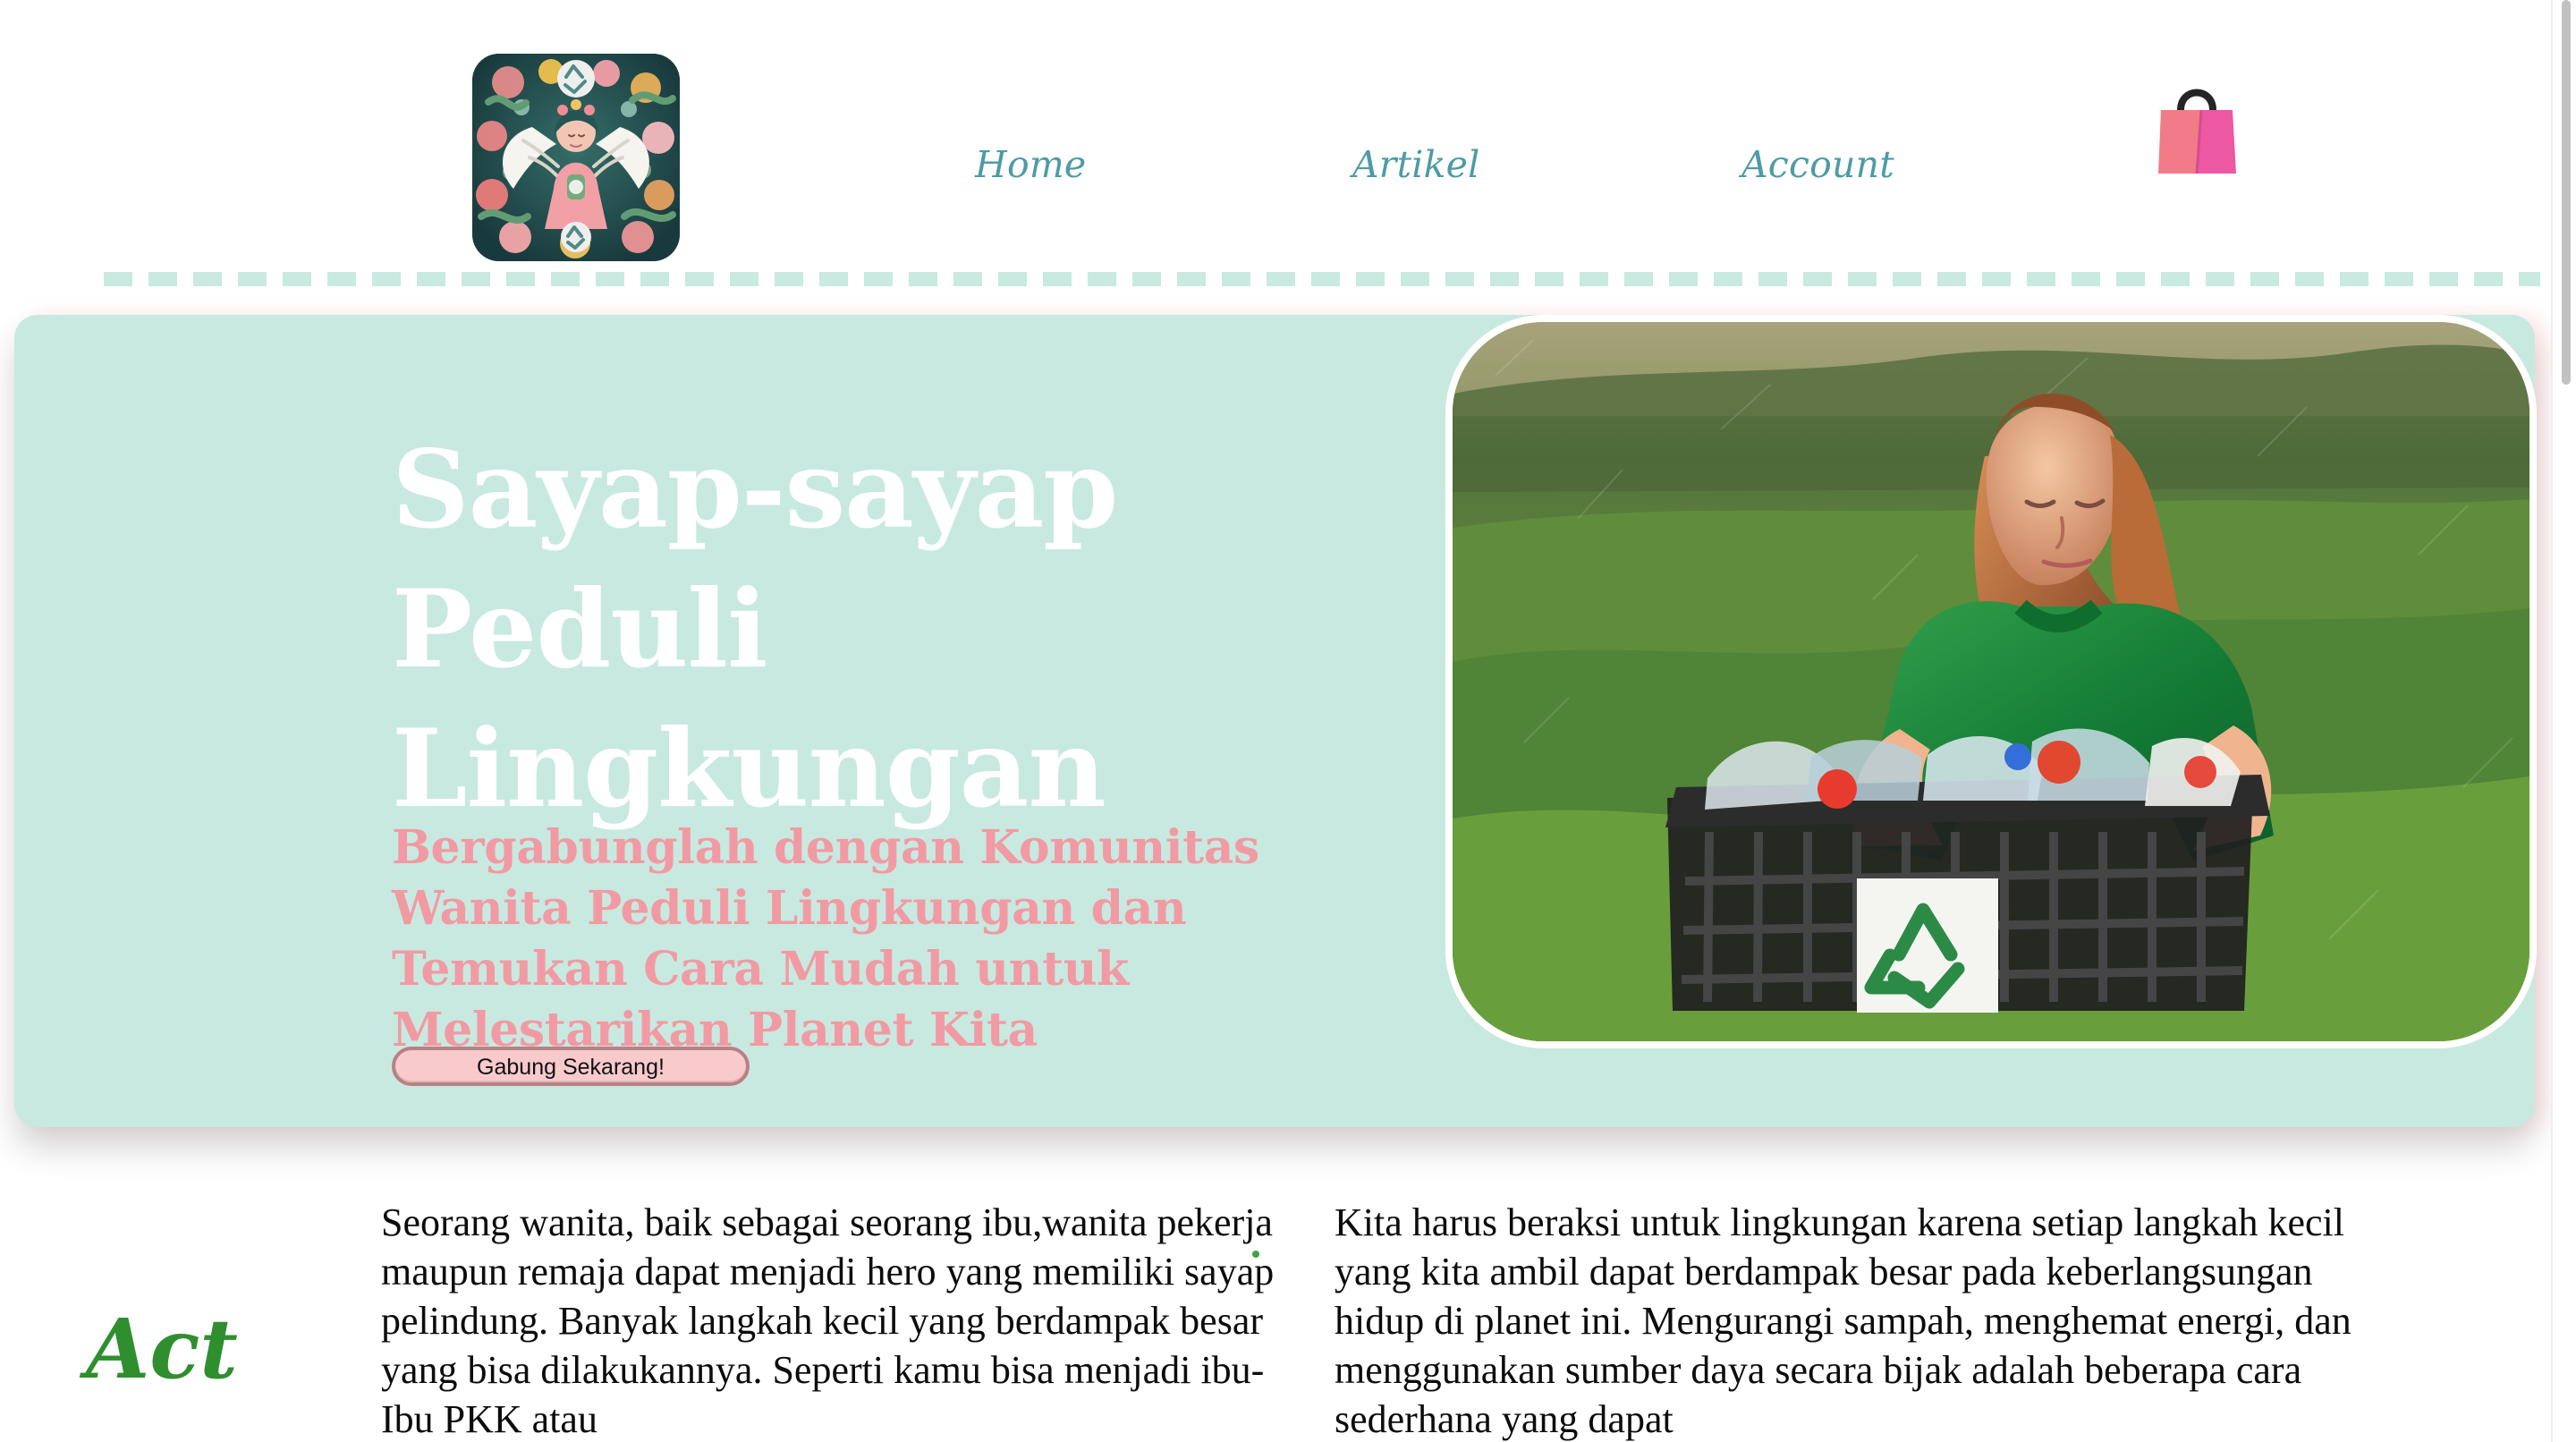 The image size is (2576, 1442). Describe the element at coordinates (1322, 279) in the screenshot. I see `dashed-divider` at that location.